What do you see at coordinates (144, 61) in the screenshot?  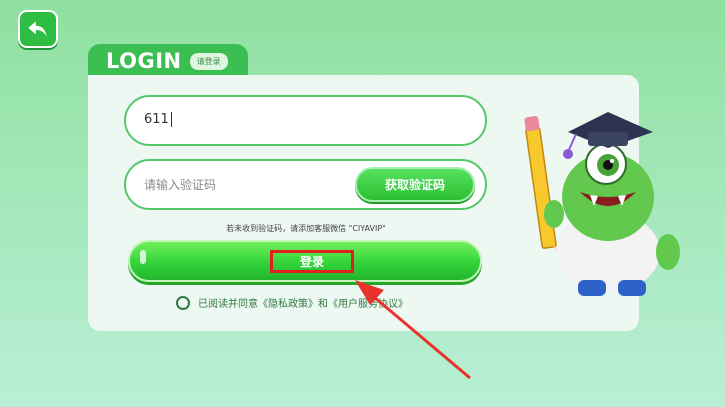 I see `page-title: LOGIN` at bounding box center [144, 61].